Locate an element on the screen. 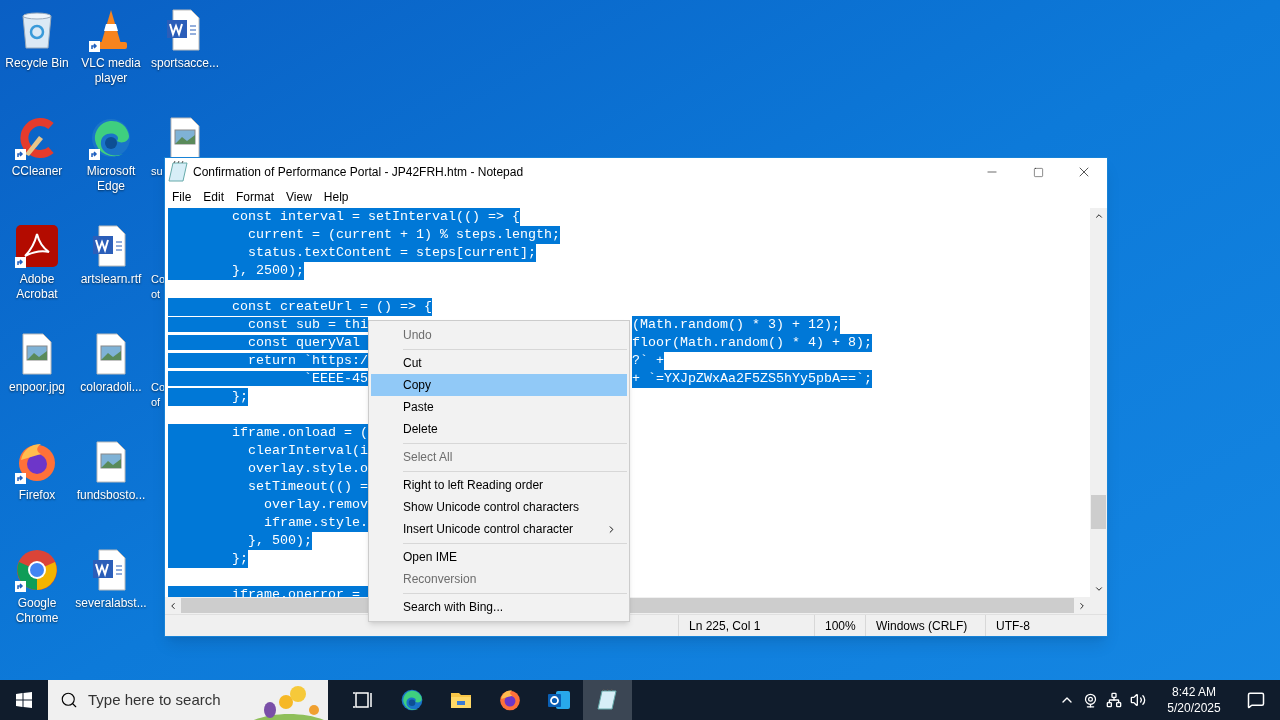 This screenshot has height=720, width=1280. status-bar-text: Ln 225, Col 1 is located at coordinates (746, 625).